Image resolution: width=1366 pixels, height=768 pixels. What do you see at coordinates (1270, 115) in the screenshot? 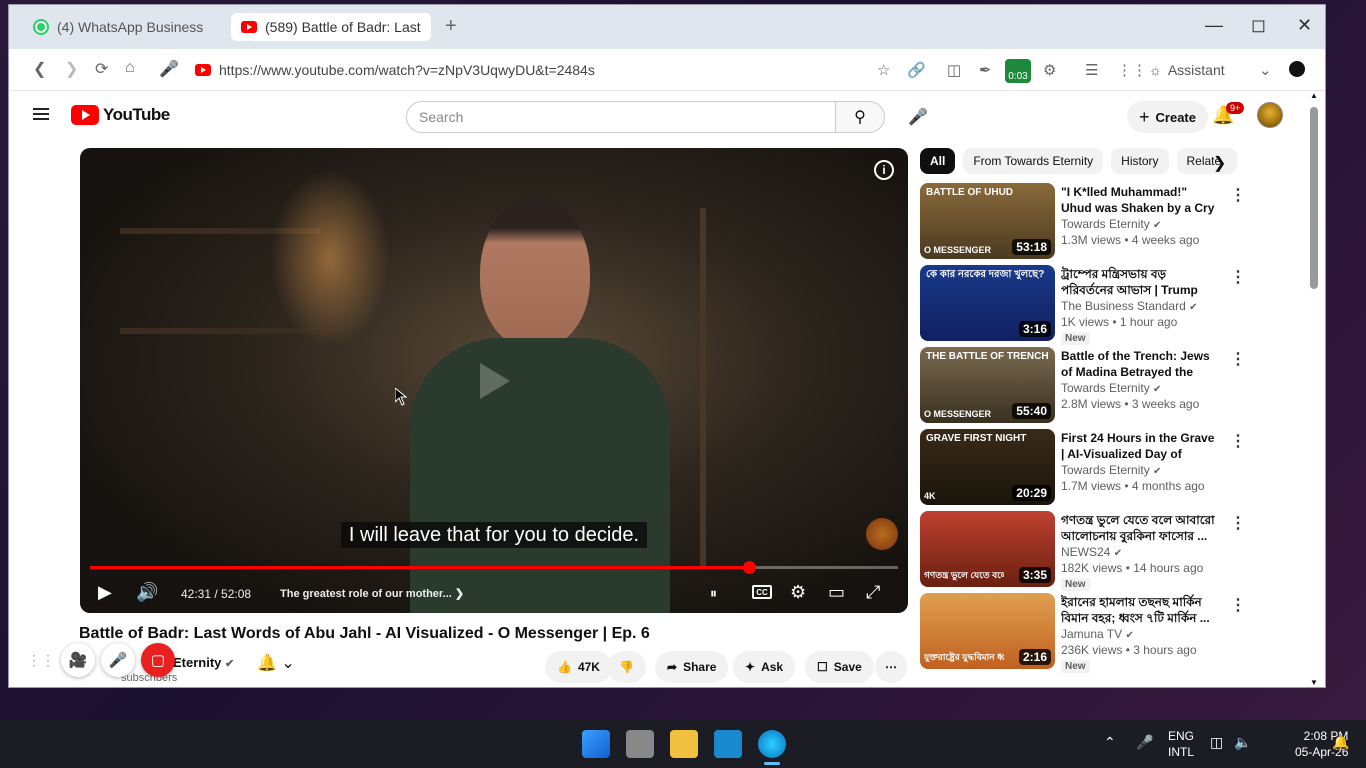
I see `account-avatar` at bounding box center [1270, 115].